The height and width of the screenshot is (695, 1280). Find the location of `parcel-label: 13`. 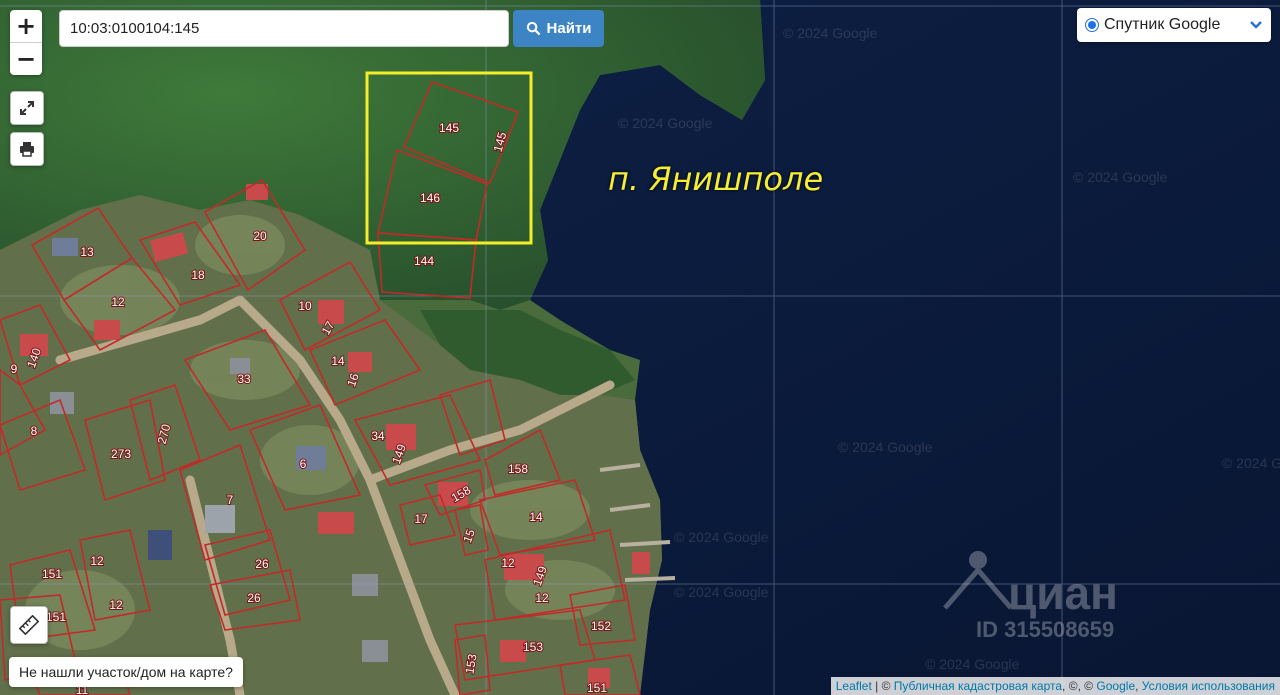

parcel-label: 13 is located at coordinates (87, 252).